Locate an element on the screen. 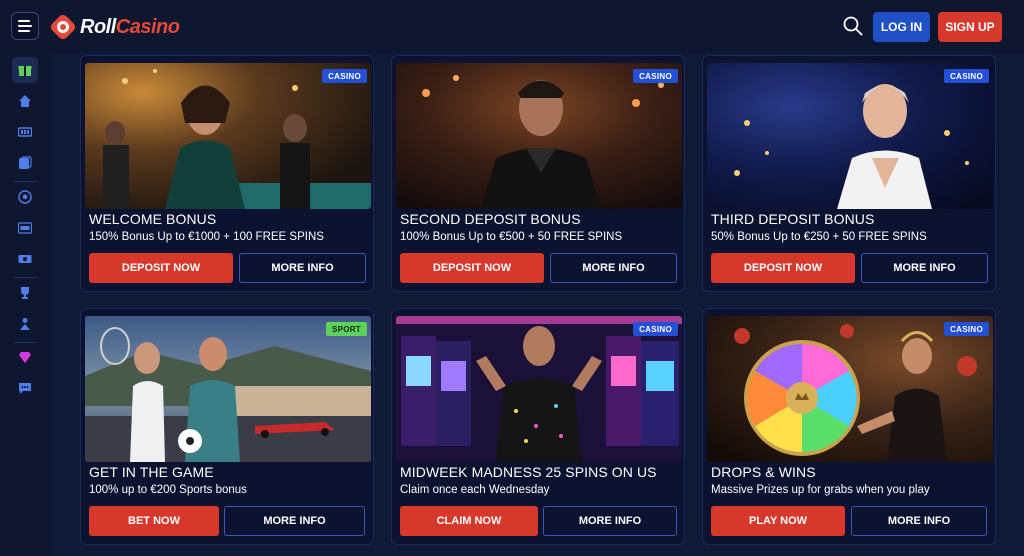 Image resolution: width=1024 pixels, height=556 pixels. logo-text-roll: Roll is located at coordinates (98, 26).